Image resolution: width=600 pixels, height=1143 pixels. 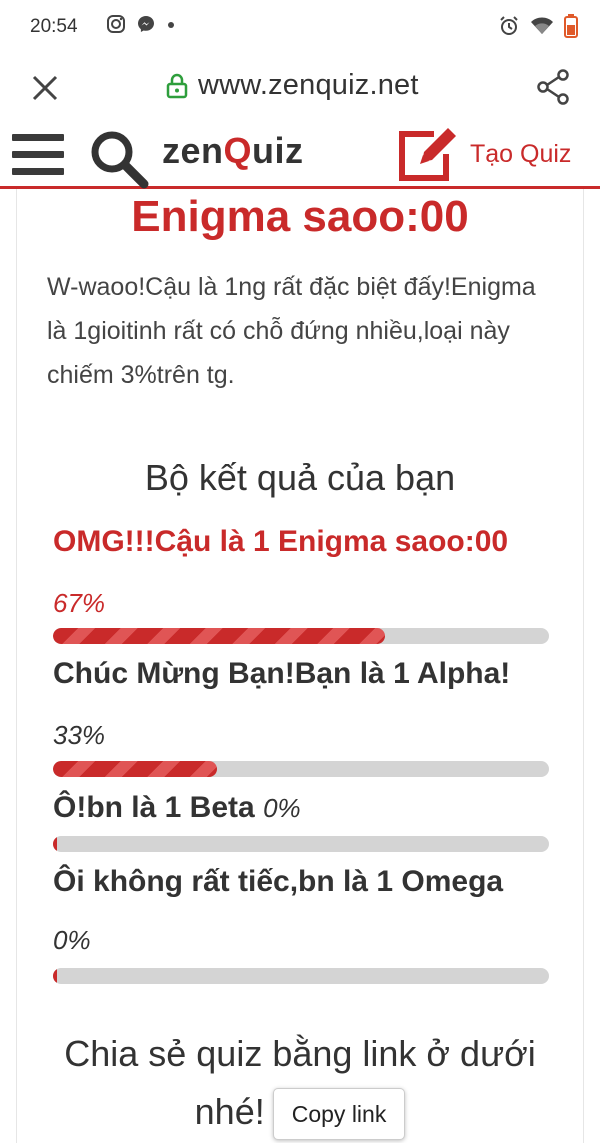 I want to click on messenger-icon, so click(x=146, y=24).